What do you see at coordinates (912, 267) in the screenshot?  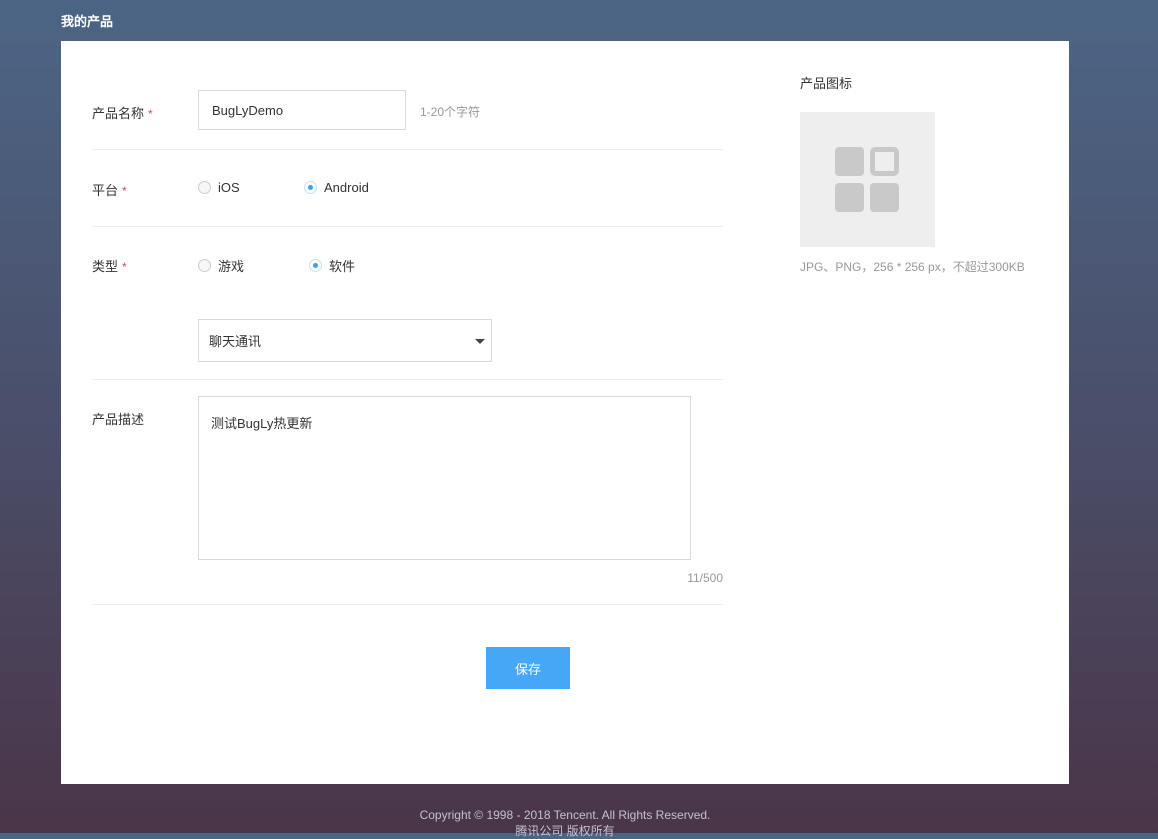 I see `product-icon-hint: JPG、PNG，256 * 256 px，不超过300KB` at bounding box center [912, 267].